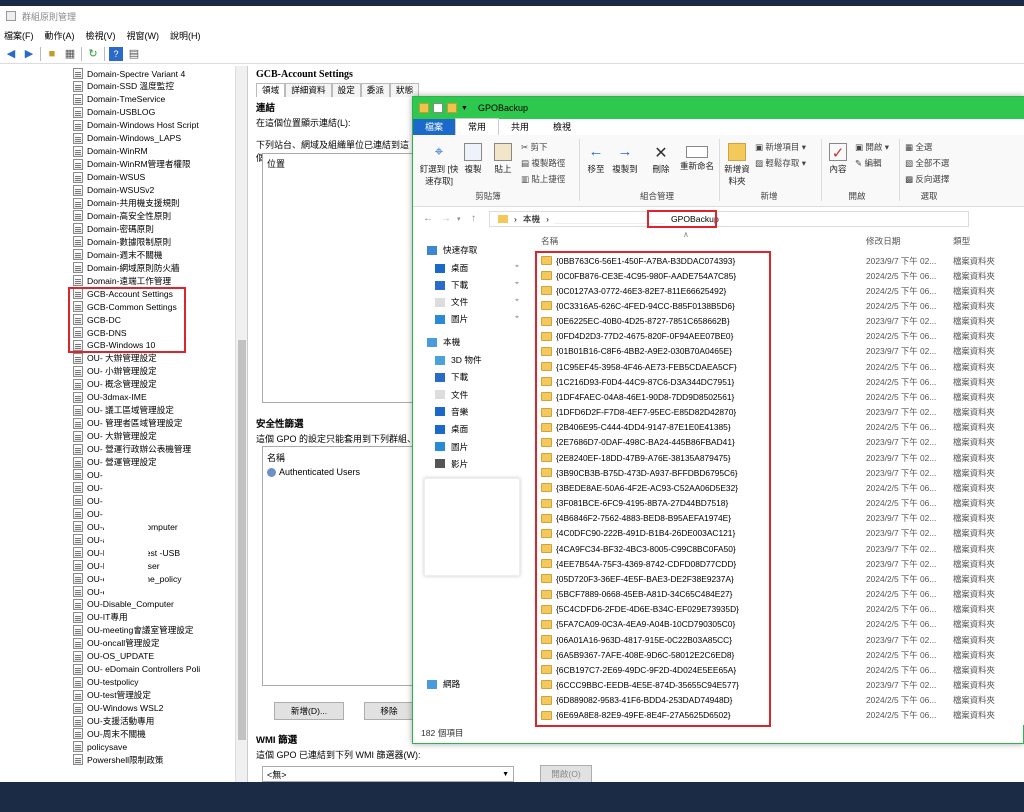 Image resolution: width=1024 pixels, height=812 pixels. What do you see at coordinates (113, 228) in the screenshot?
I see `tree-item: Domain-密碼原則` at bounding box center [113, 228].